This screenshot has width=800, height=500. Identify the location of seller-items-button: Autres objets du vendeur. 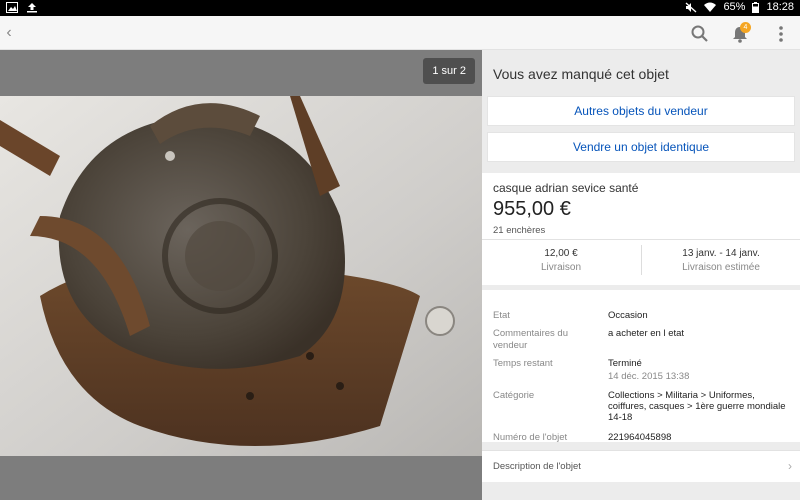
(641, 111).